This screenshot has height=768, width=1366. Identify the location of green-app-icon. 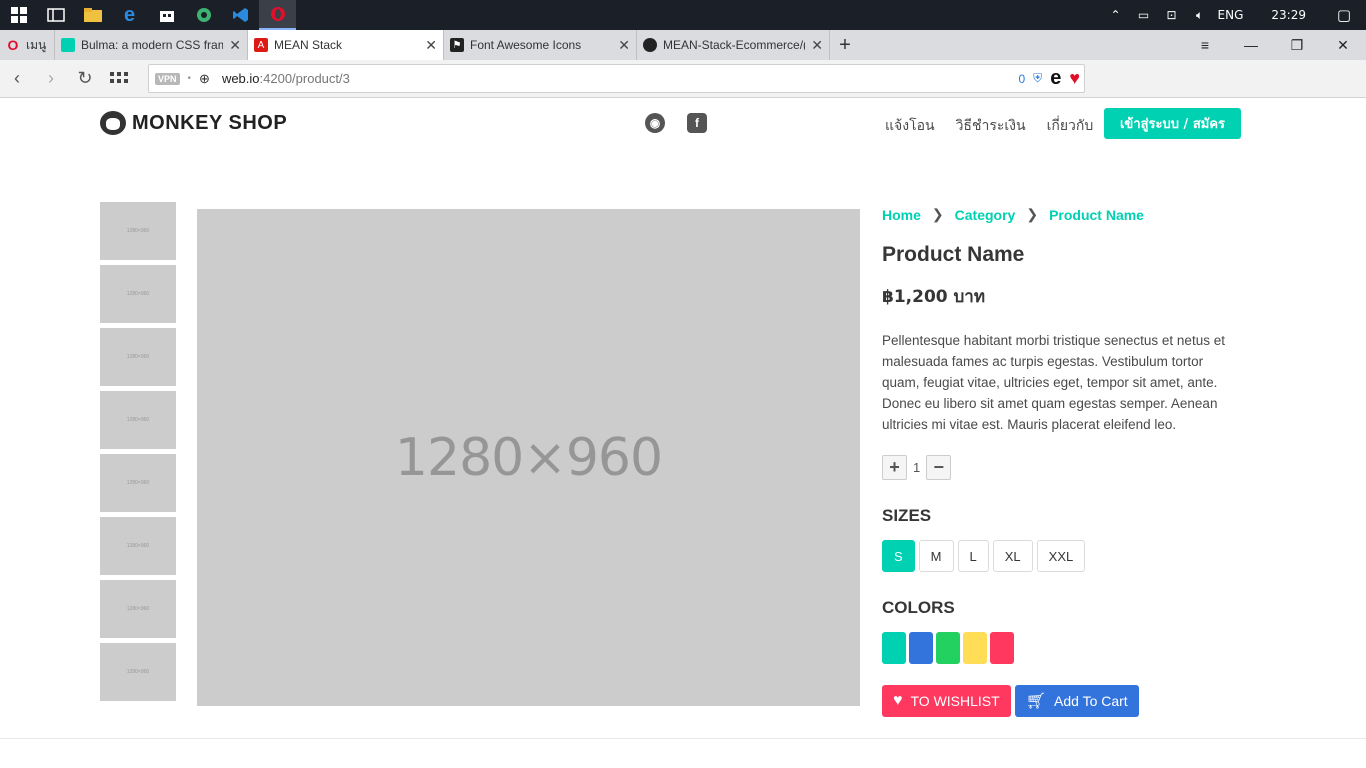
(203, 15).